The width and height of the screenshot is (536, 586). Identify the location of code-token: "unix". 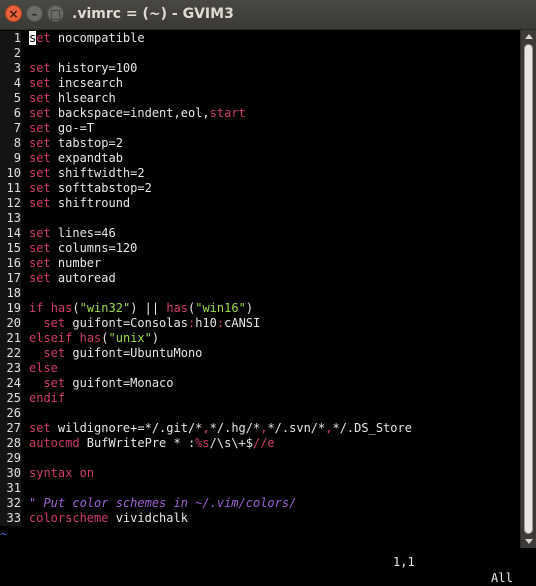
(130, 338).